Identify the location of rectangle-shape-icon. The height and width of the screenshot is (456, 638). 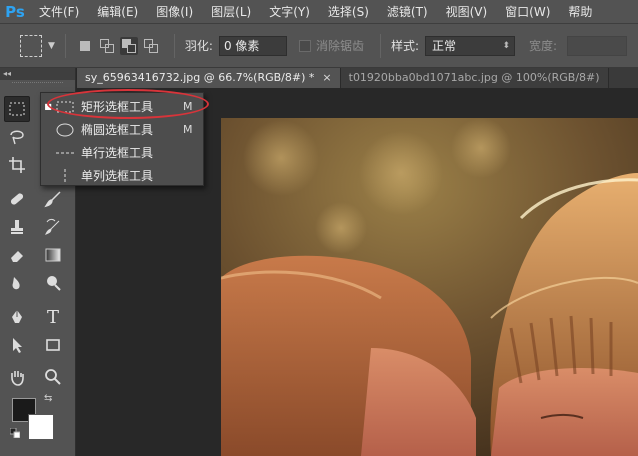
(53, 345).